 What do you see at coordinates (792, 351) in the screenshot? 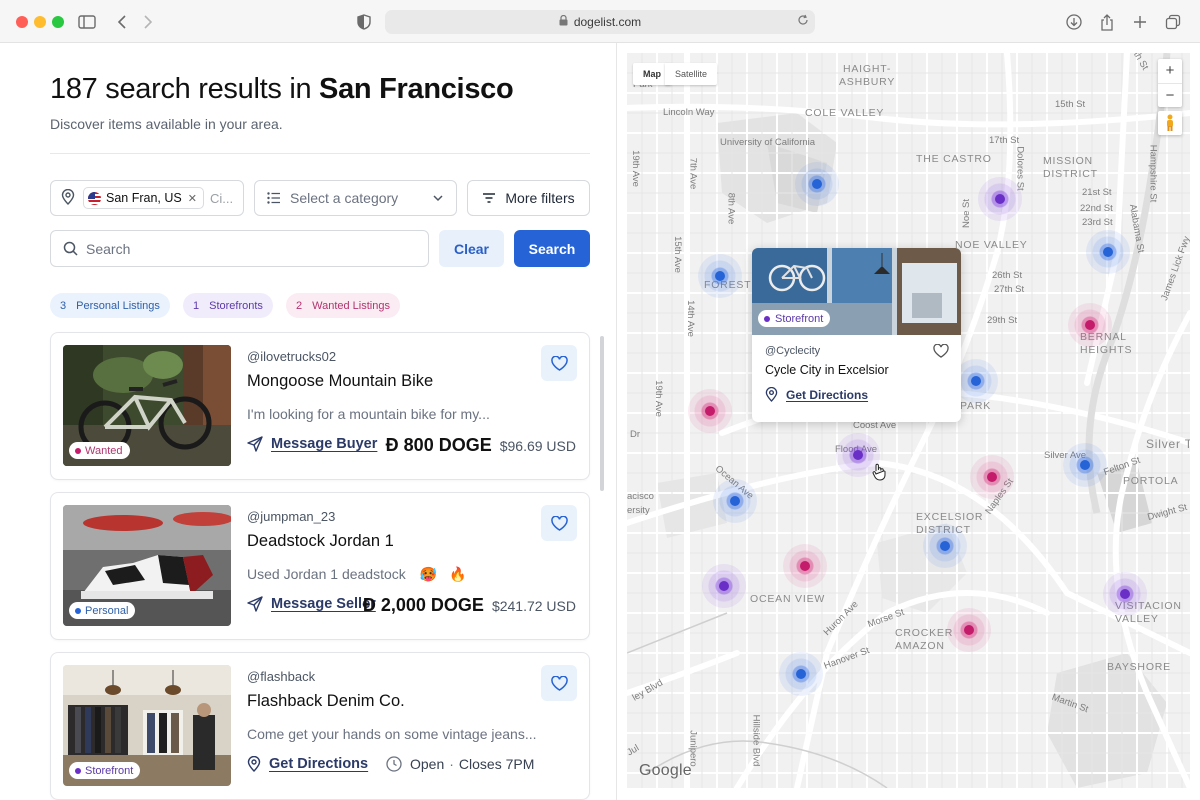
I see `popup-handle: @Cyclecity` at bounding box center [792, 351].